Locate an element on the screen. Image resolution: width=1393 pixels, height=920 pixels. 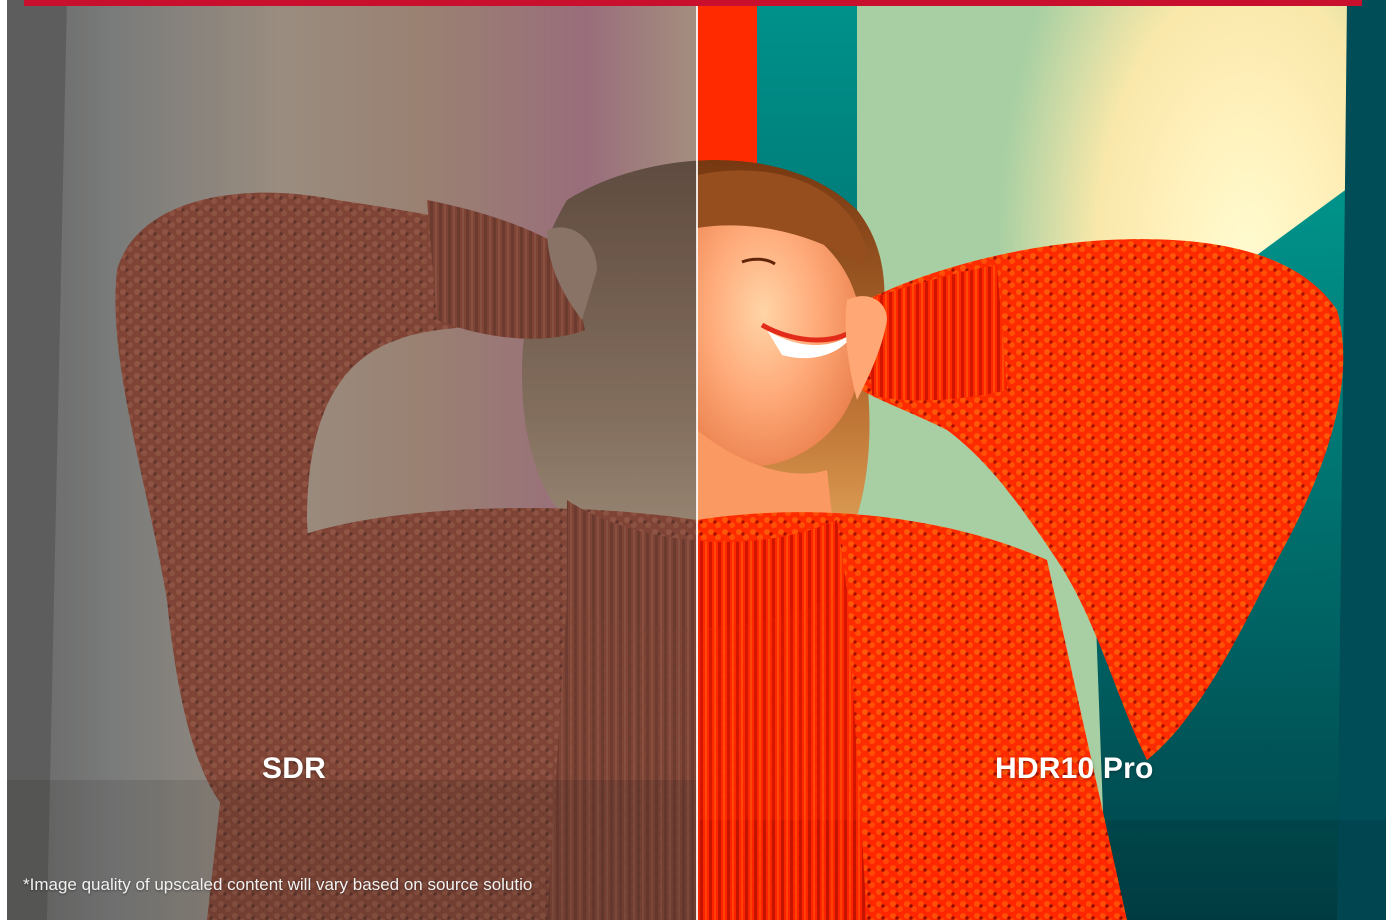
comparison-divider is located at coordinates (697, 460).